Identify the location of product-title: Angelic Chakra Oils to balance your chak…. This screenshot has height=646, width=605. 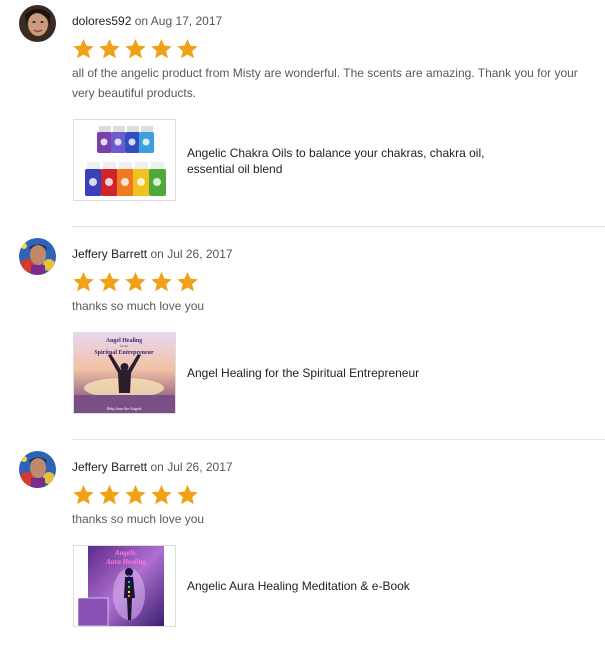
(347, 161).